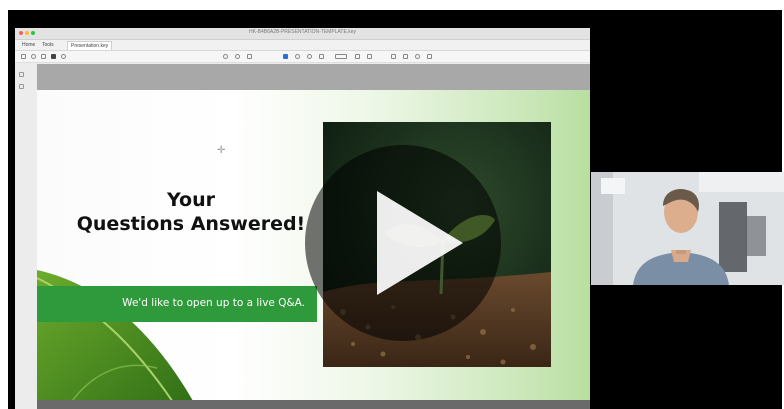 Image resolution: width=784 pixels, height=409 pixels. What do you see at coordinates (237, 56) in the screenshot?
I see `zoom-in-icon` at bounding box center [237, 56].